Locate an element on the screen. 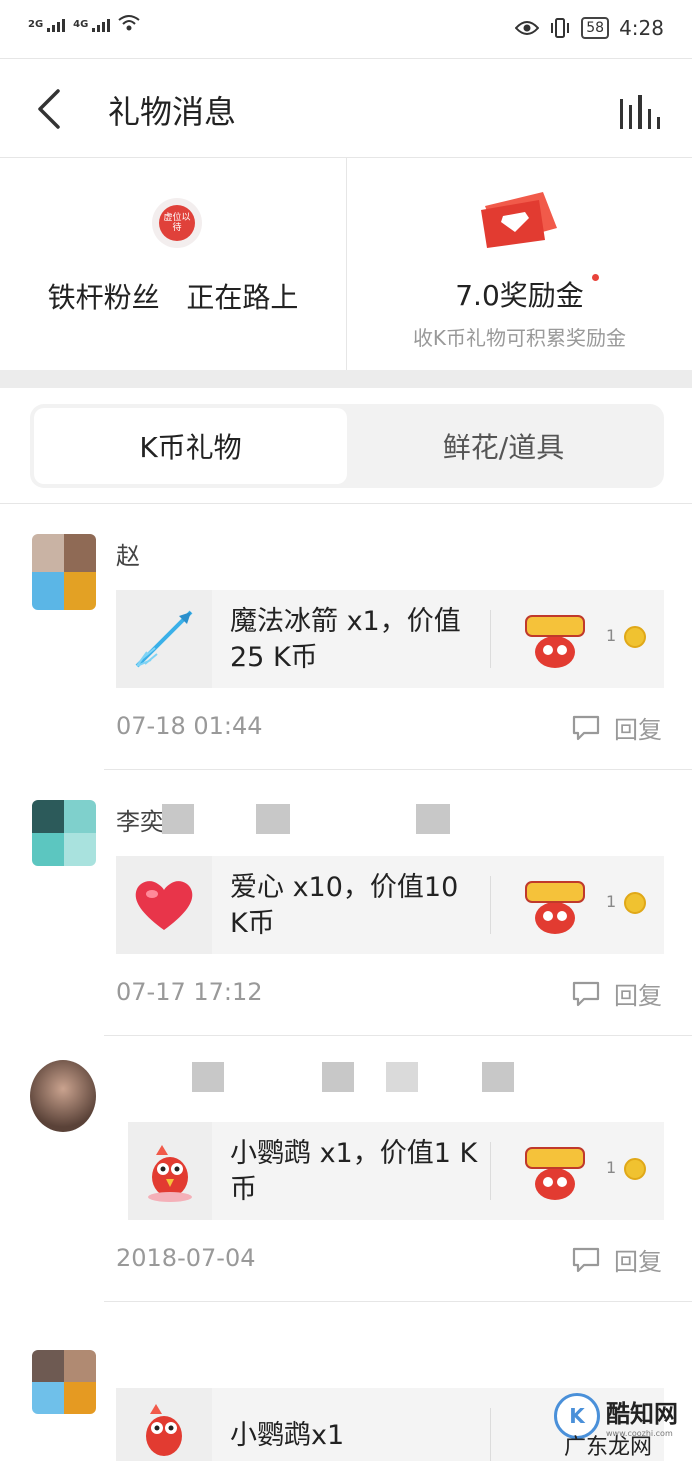 The image size is (692, 1461). timestamp: 07-18 01:44 is located at coordinates (189, 726).